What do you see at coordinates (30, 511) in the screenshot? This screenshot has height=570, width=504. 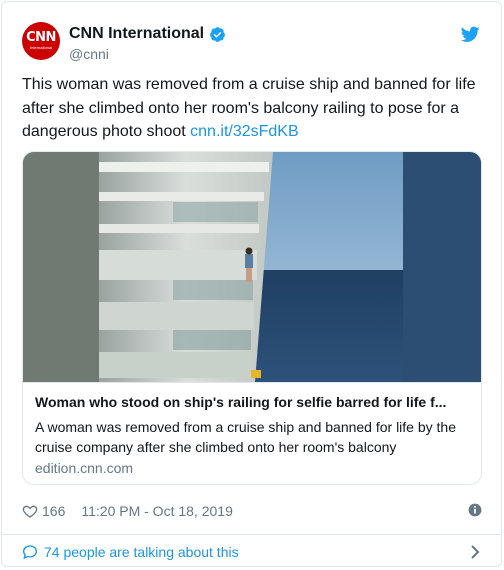 I see `heart-icon` at bounding box center [30, 511].